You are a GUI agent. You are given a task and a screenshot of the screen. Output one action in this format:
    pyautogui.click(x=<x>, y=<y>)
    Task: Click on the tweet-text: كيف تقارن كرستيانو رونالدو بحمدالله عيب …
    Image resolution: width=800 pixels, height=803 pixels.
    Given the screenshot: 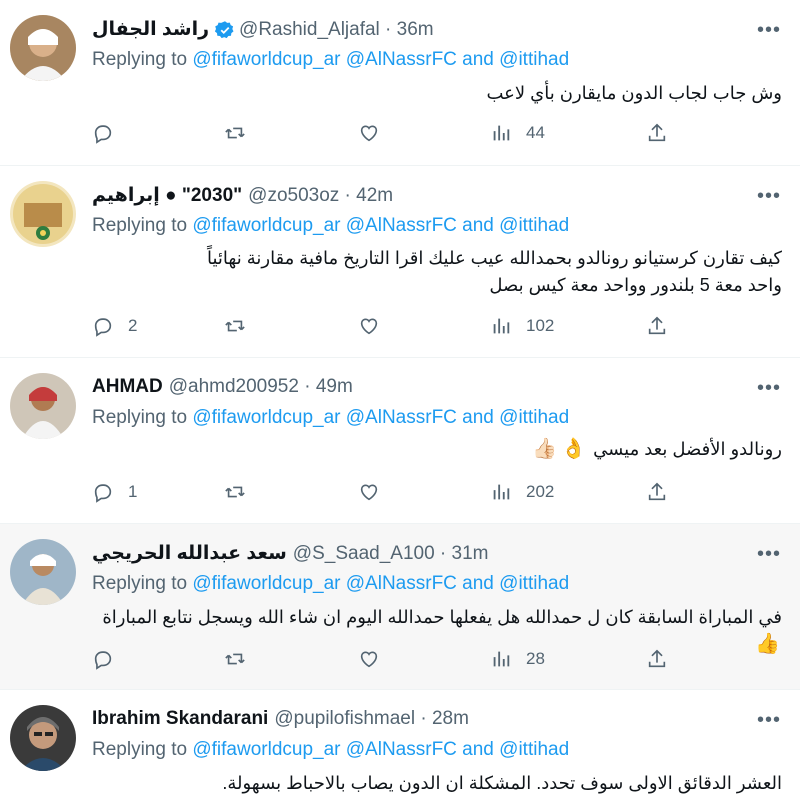 What is the action you would take?
    pyautogui.click(x=437, y=272)
    